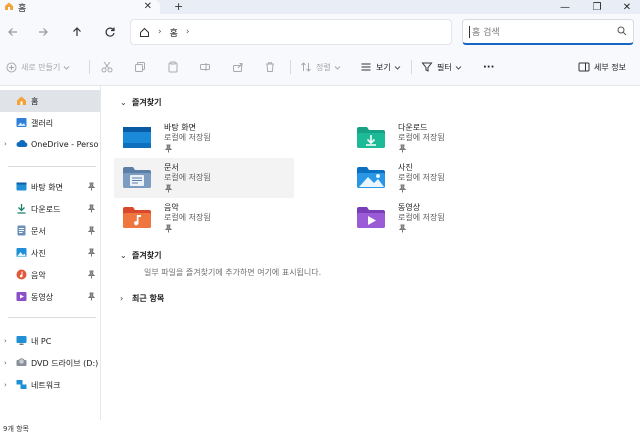 This screenshot has height=434, width=640. Describe the element at coordinates (306, 67) in the screenshot. I see `sort-icon` at that location.